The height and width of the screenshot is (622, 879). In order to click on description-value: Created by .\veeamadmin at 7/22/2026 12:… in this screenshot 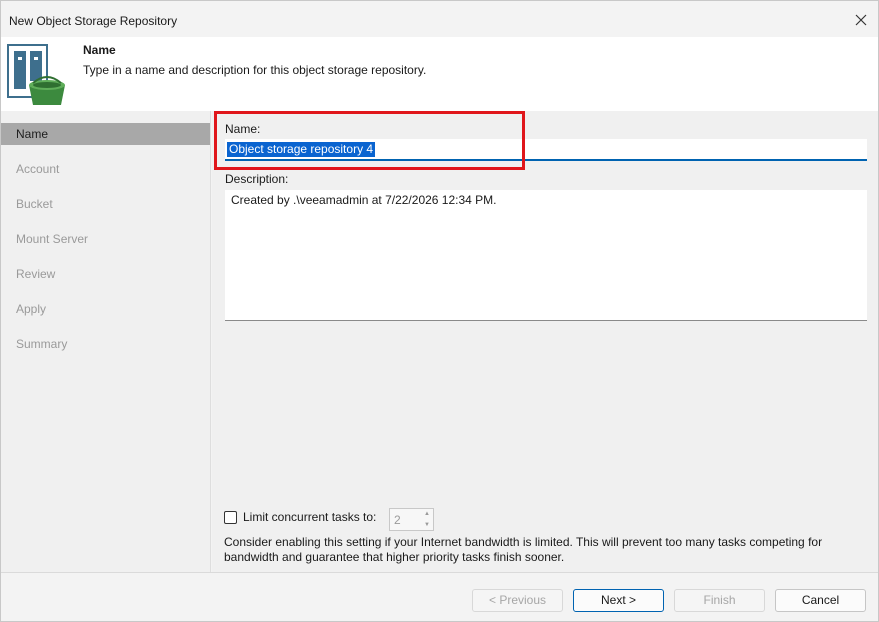, I will do `click(364, 200)`.